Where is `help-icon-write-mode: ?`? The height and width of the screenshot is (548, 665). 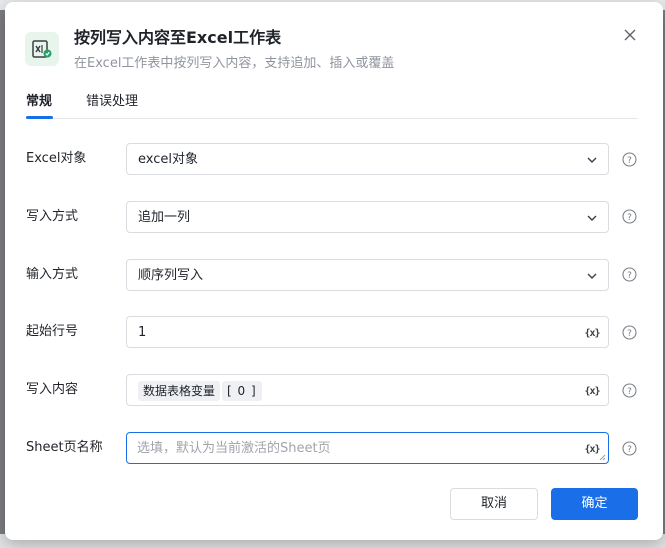
help-icon-write-mode: ? is located at coordinates (629, 216).